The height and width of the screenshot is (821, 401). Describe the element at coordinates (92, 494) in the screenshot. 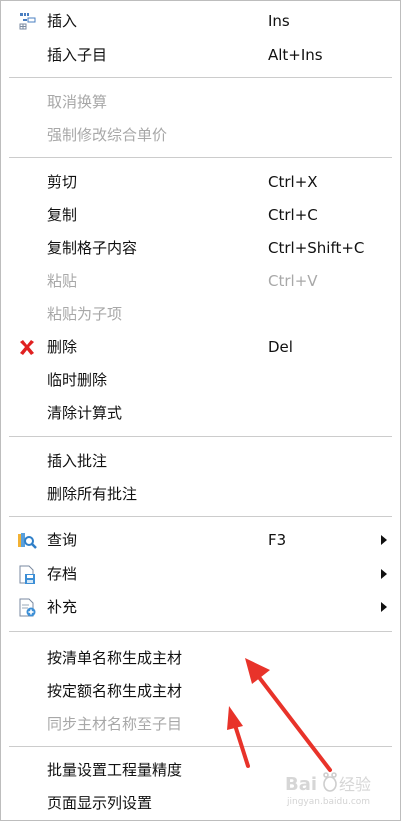

I see `menu-label: 删除所有批注` at that location.